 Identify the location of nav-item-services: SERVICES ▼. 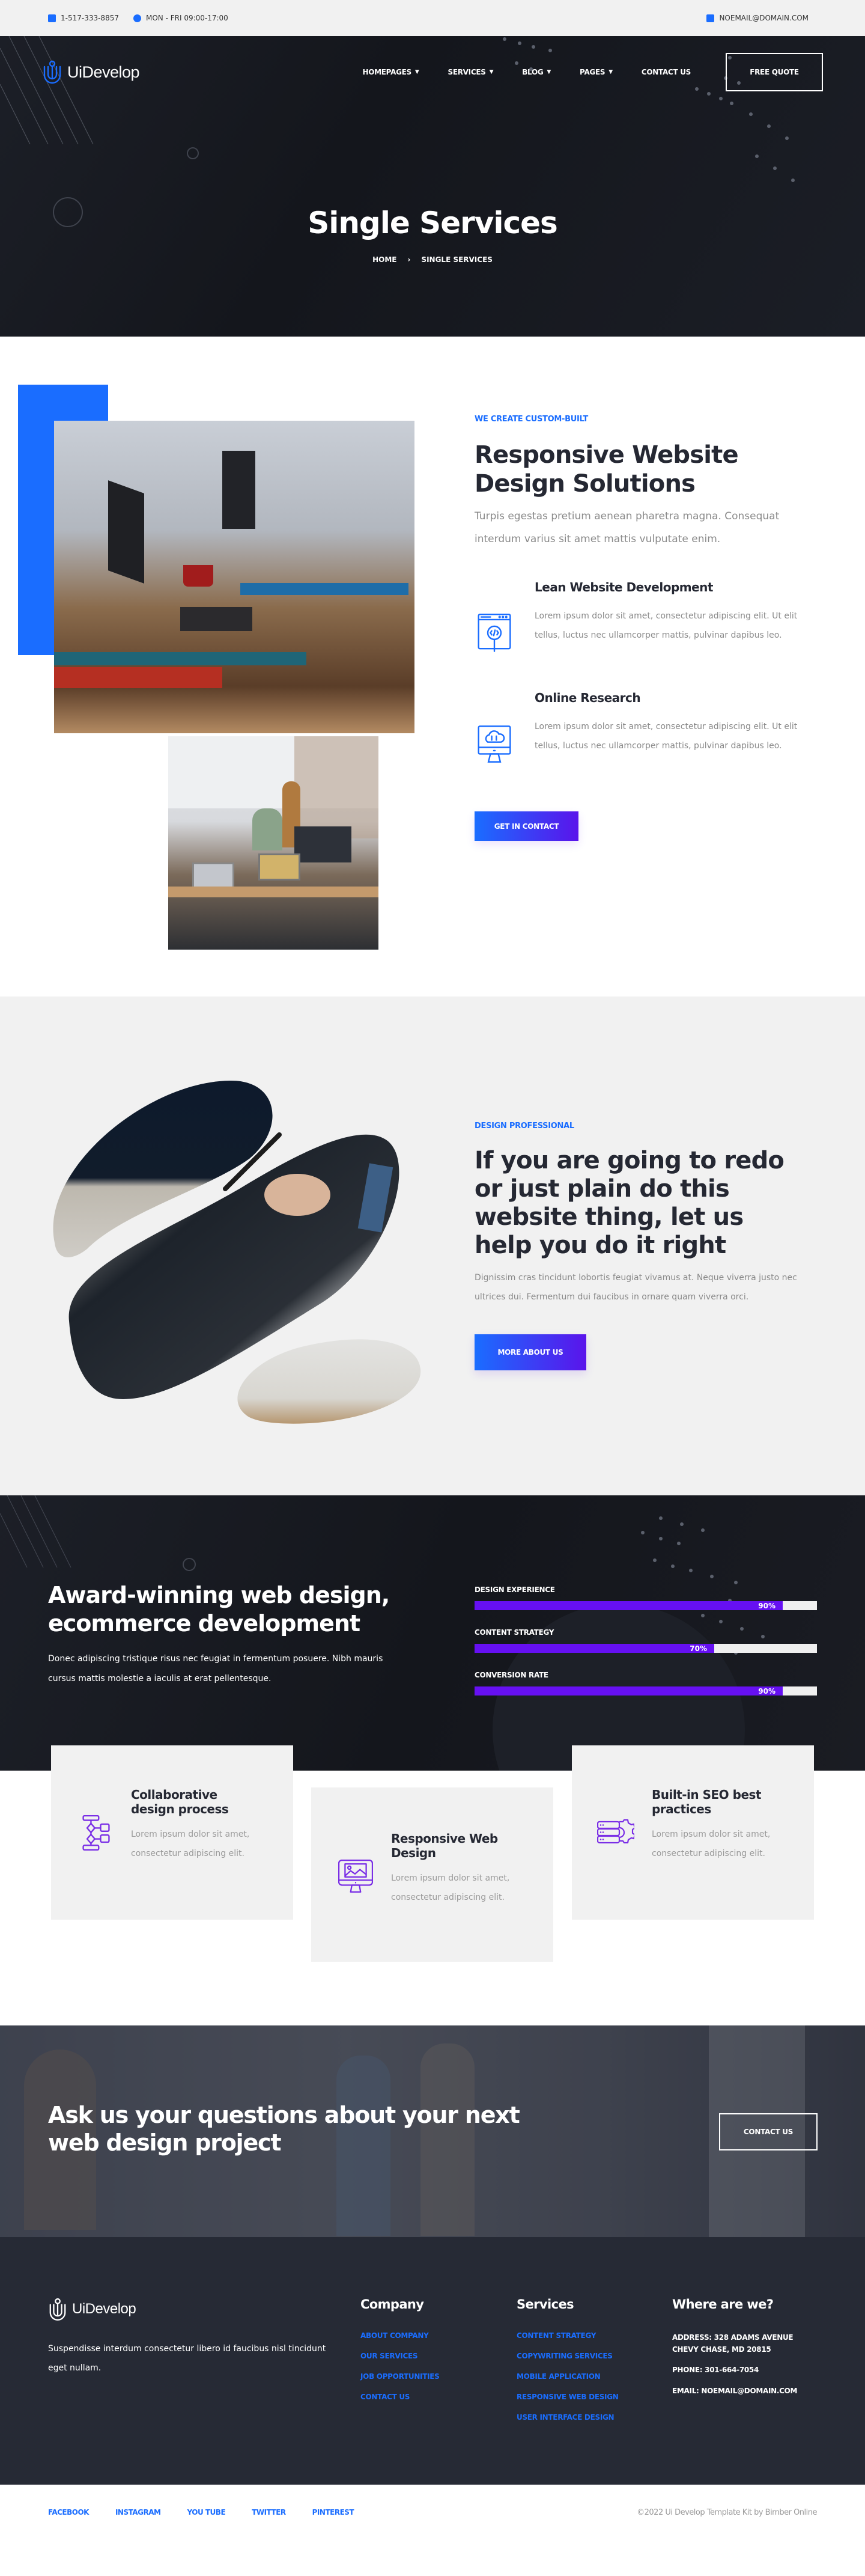
(470, 72).